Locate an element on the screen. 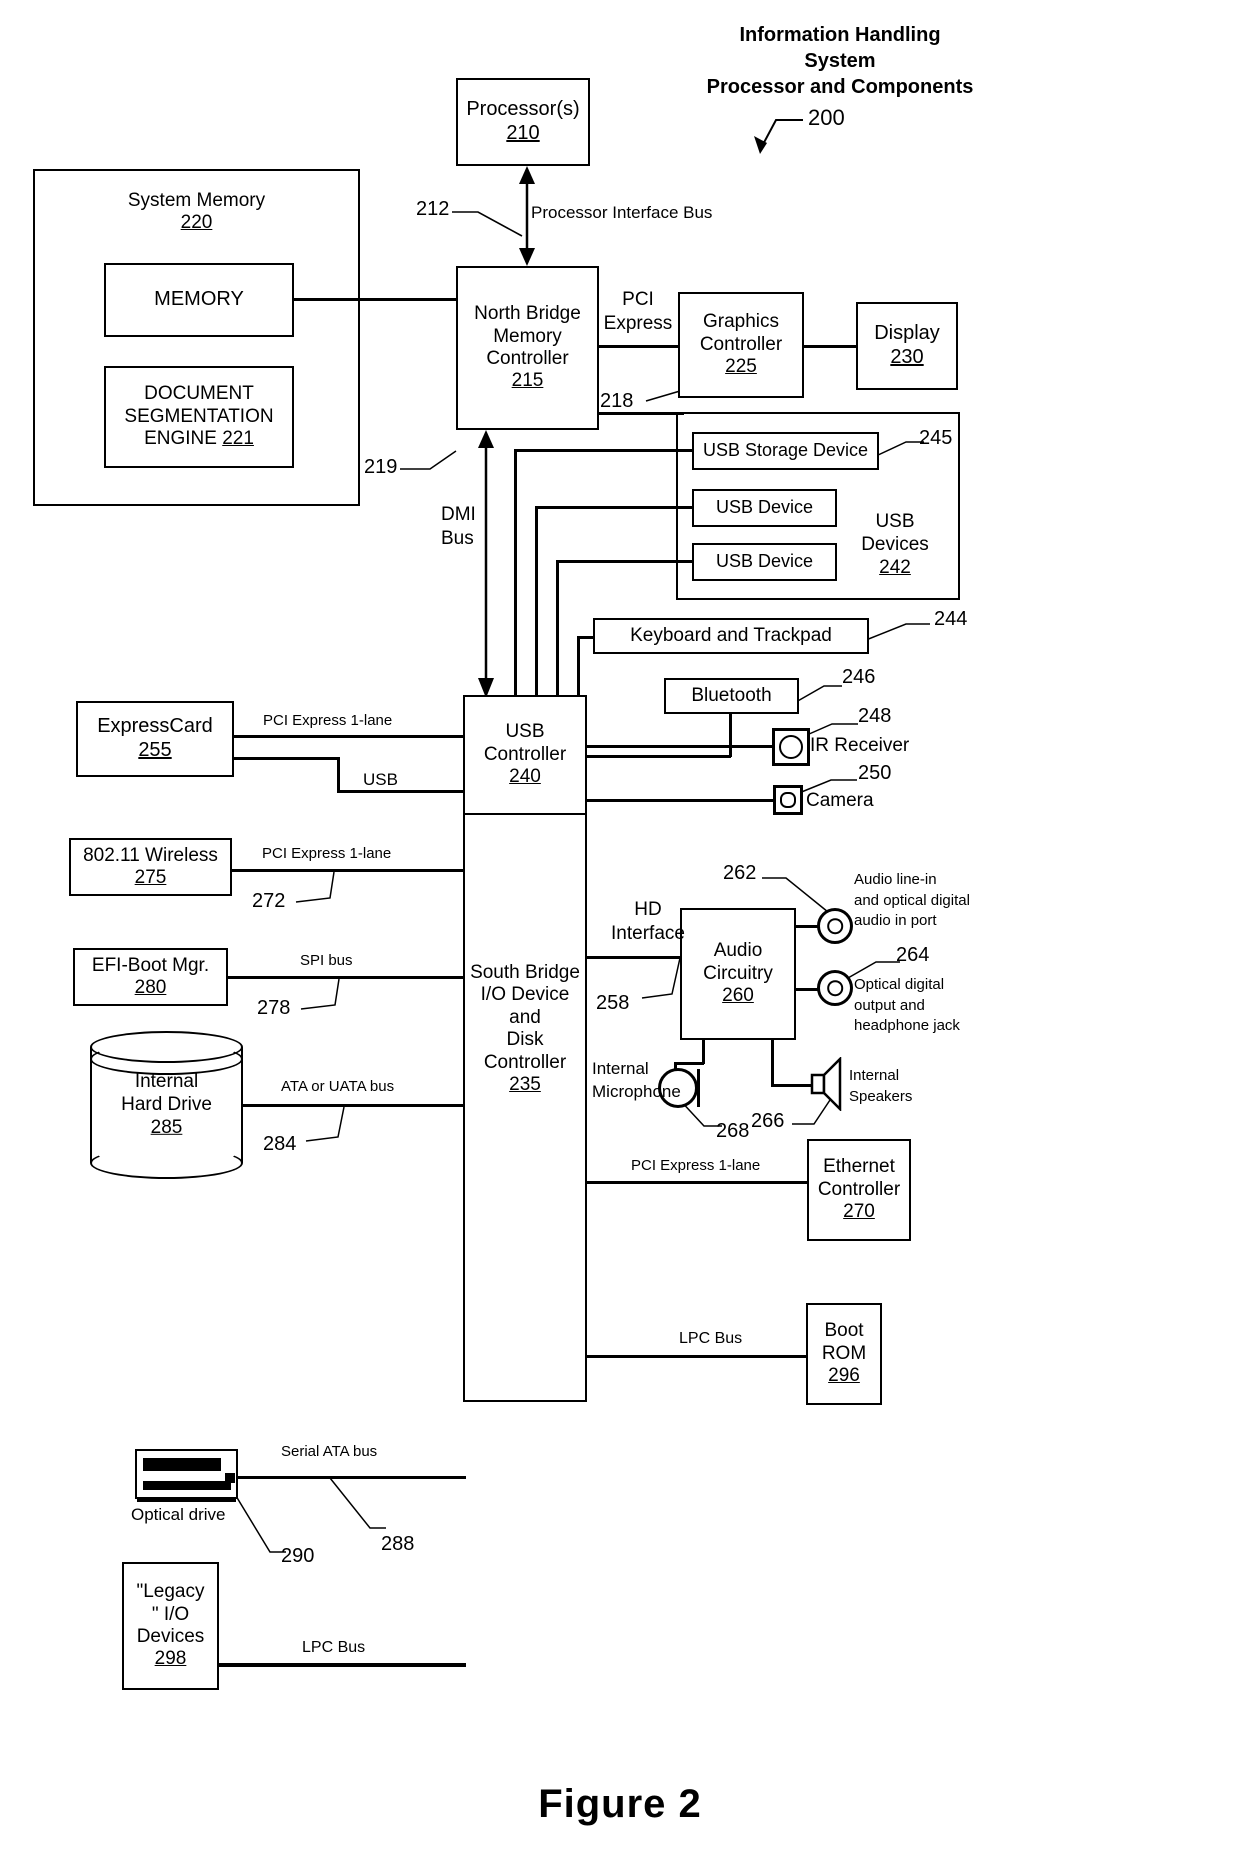 The width and height of the screenshot is (1240, 1873). hd-interface-line-1: HD is located at coordinates (648, 909).